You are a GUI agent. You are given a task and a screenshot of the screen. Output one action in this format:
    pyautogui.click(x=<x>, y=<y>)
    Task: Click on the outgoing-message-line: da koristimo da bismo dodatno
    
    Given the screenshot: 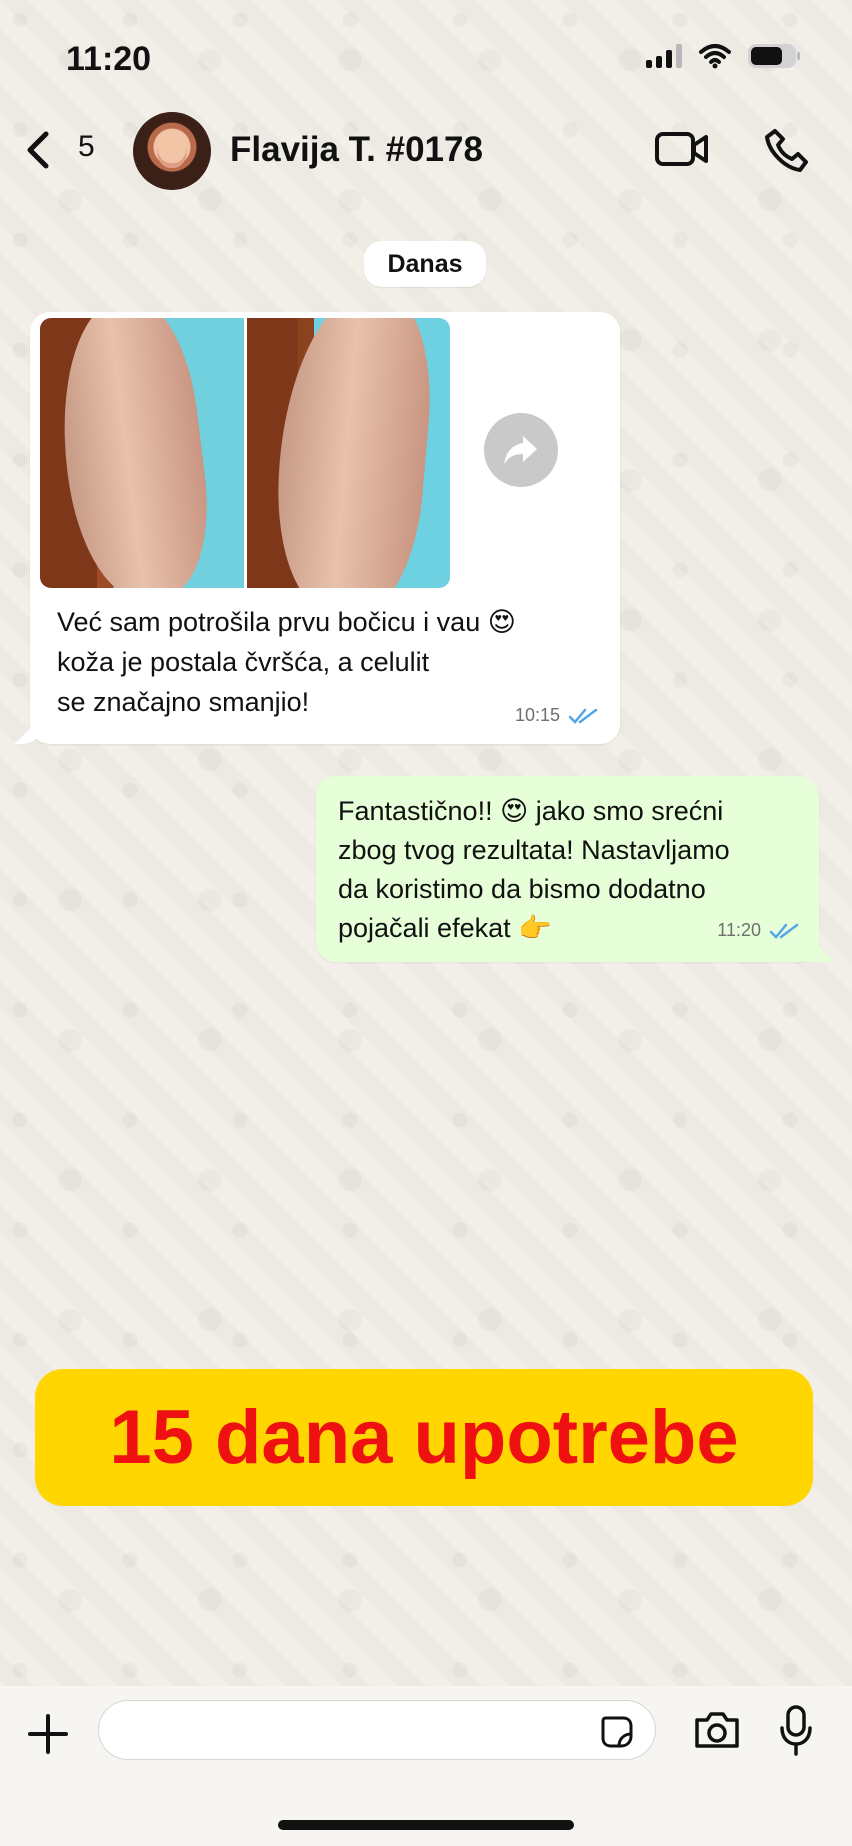 What is the action you would take?
    pyautogui.click(x=522, y=889)
    